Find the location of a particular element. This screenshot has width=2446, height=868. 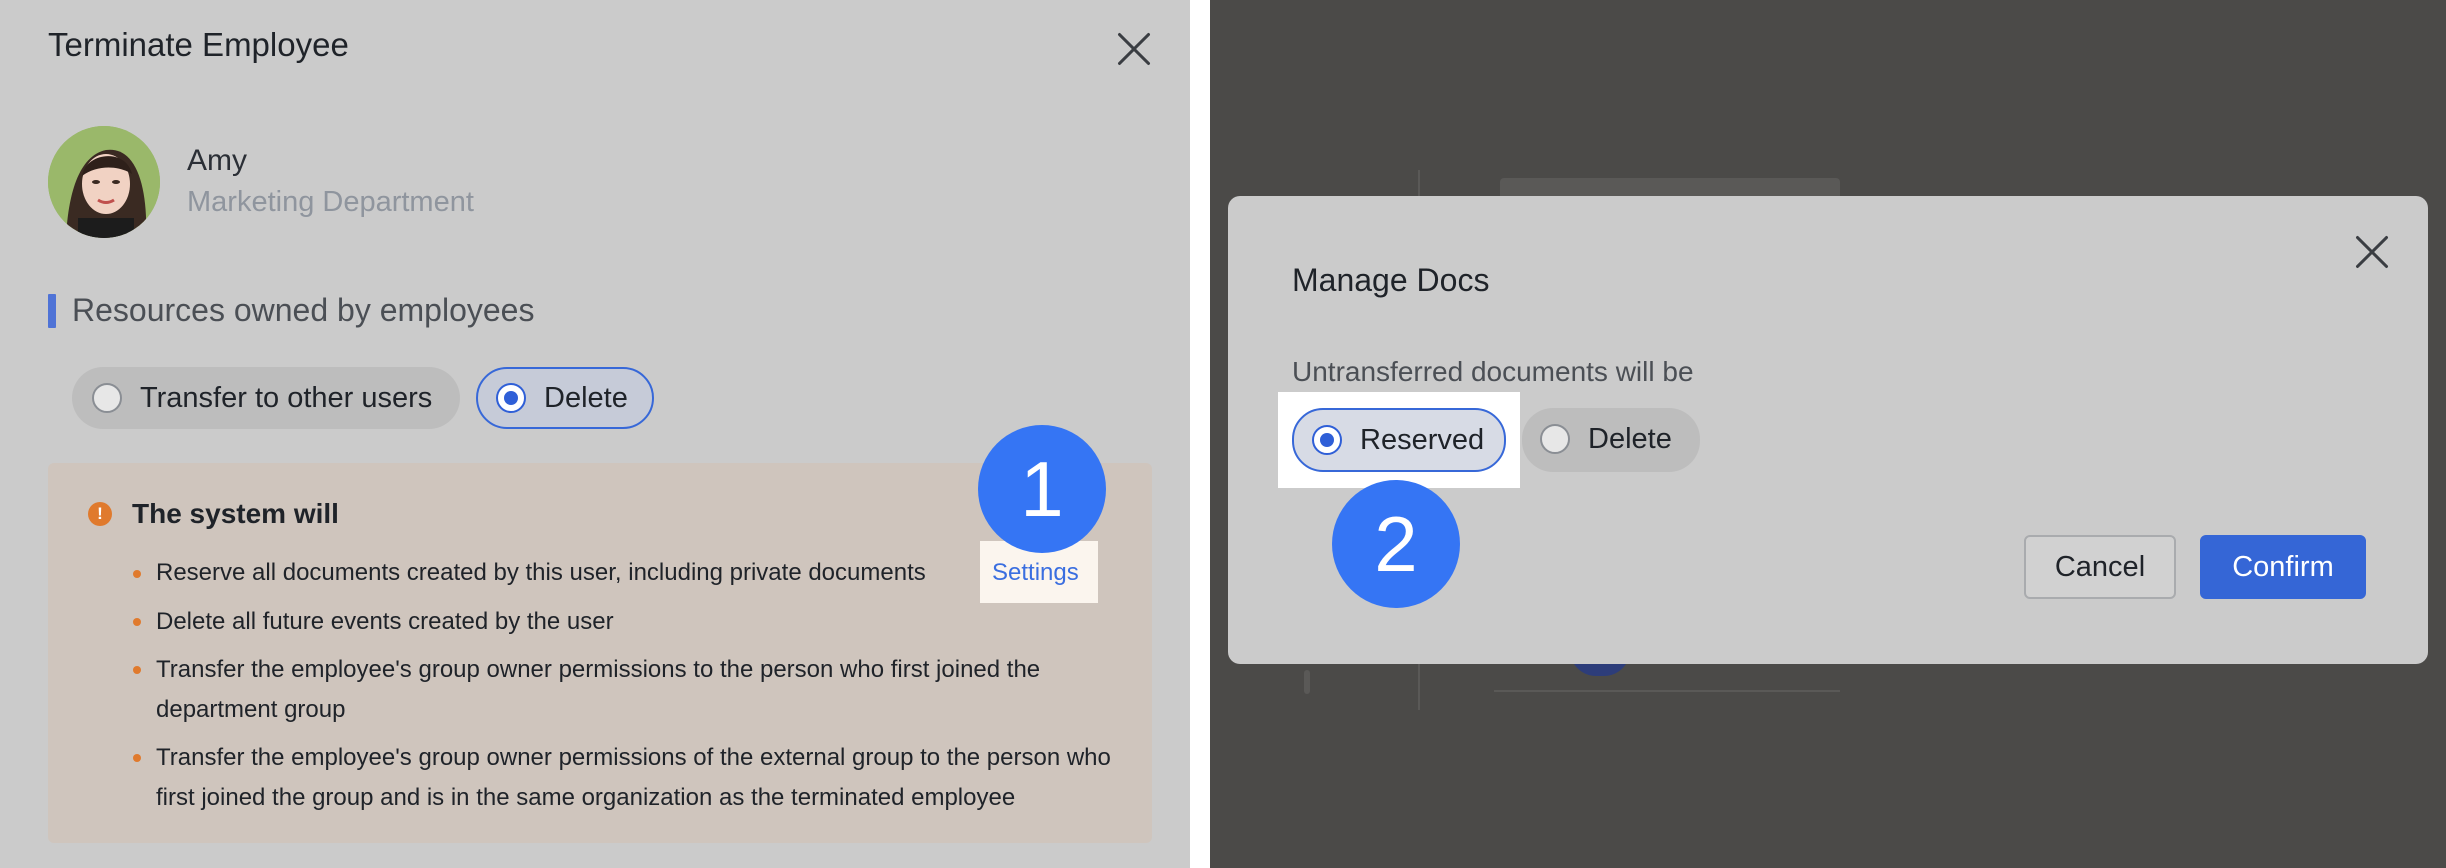

avatar is located at coordinates (104, 182).